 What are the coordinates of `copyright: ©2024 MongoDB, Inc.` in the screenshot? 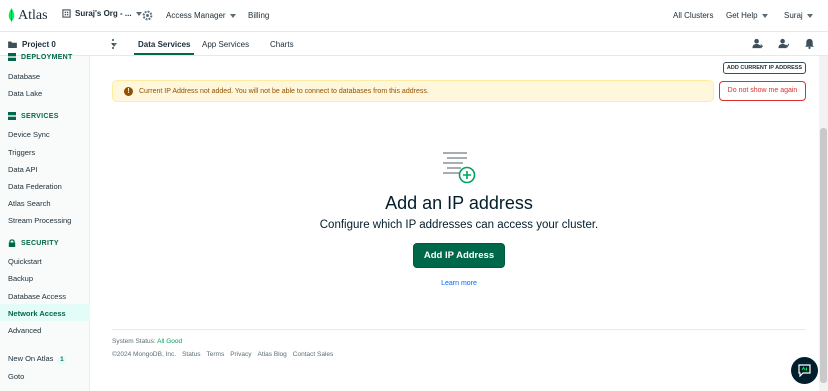 It's located at (144, 354).